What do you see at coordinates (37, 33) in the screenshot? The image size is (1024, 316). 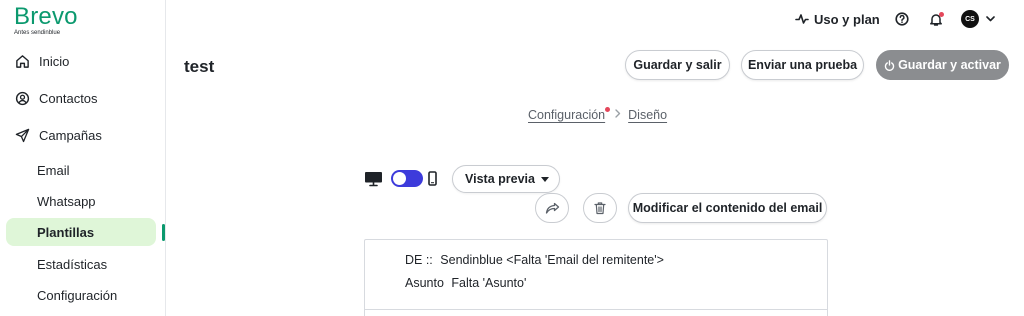 I see `brand-subtitle: Antes sendinblue` at bounding box center [37, 33].